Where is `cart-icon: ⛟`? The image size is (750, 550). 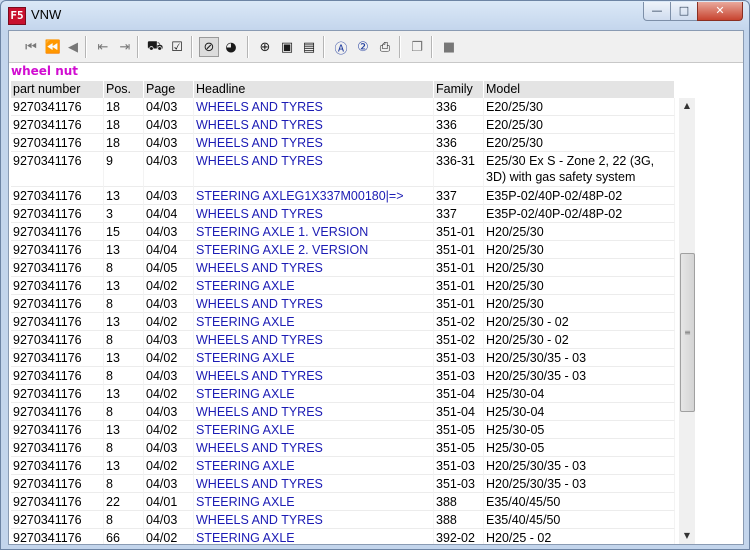 cart-icon: ⛟ is located at coordinates (155, 47).